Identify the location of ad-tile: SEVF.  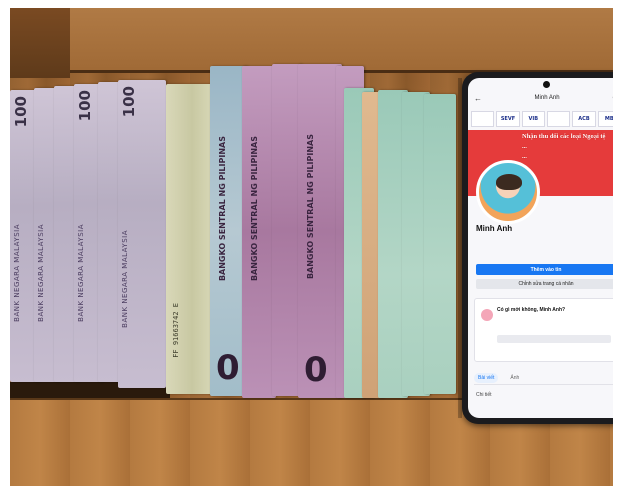
(508, 119).